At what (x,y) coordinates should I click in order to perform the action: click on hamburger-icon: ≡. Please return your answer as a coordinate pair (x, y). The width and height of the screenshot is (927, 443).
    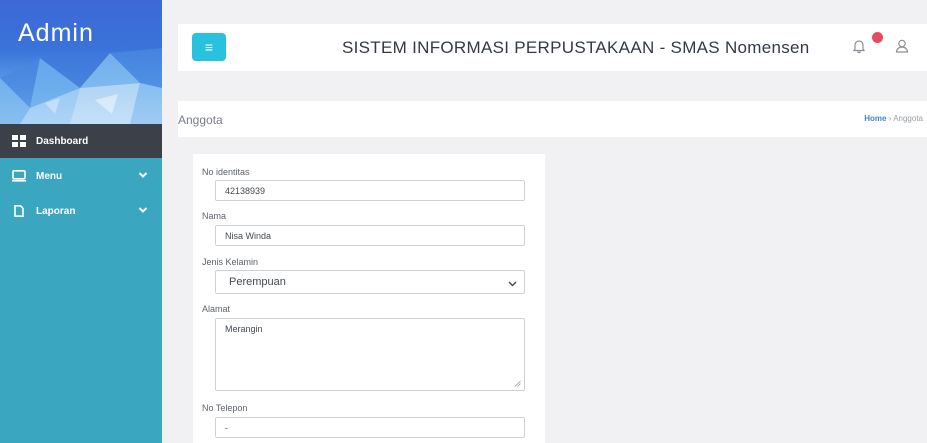
    Looking at the image, I should click on (209, 47).